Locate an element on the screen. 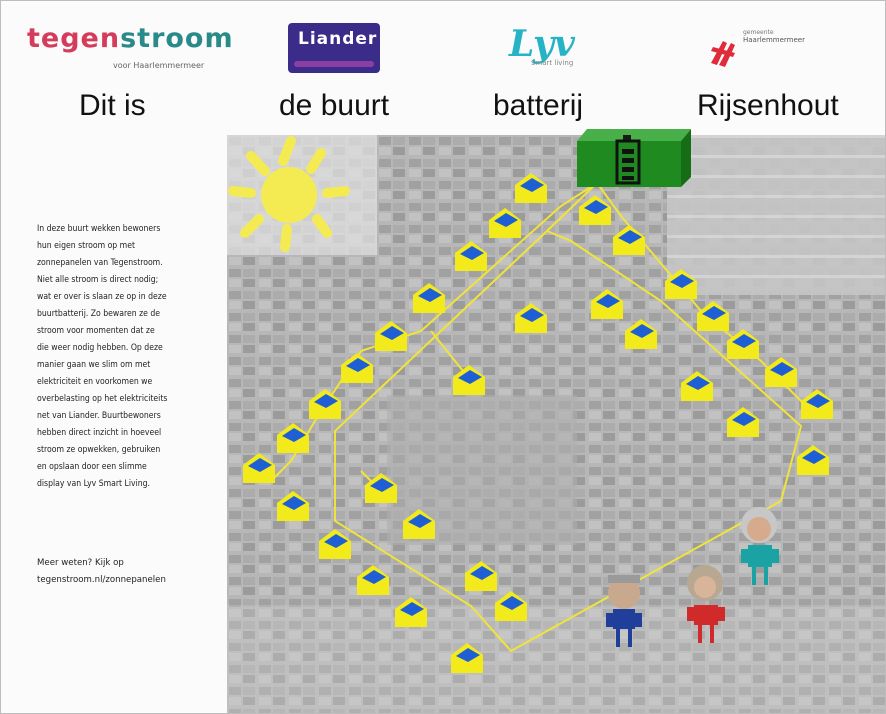 The width and height of the screenshot is (886, 714). gemeente-label: gemeente is located at coordinates (758, 32).